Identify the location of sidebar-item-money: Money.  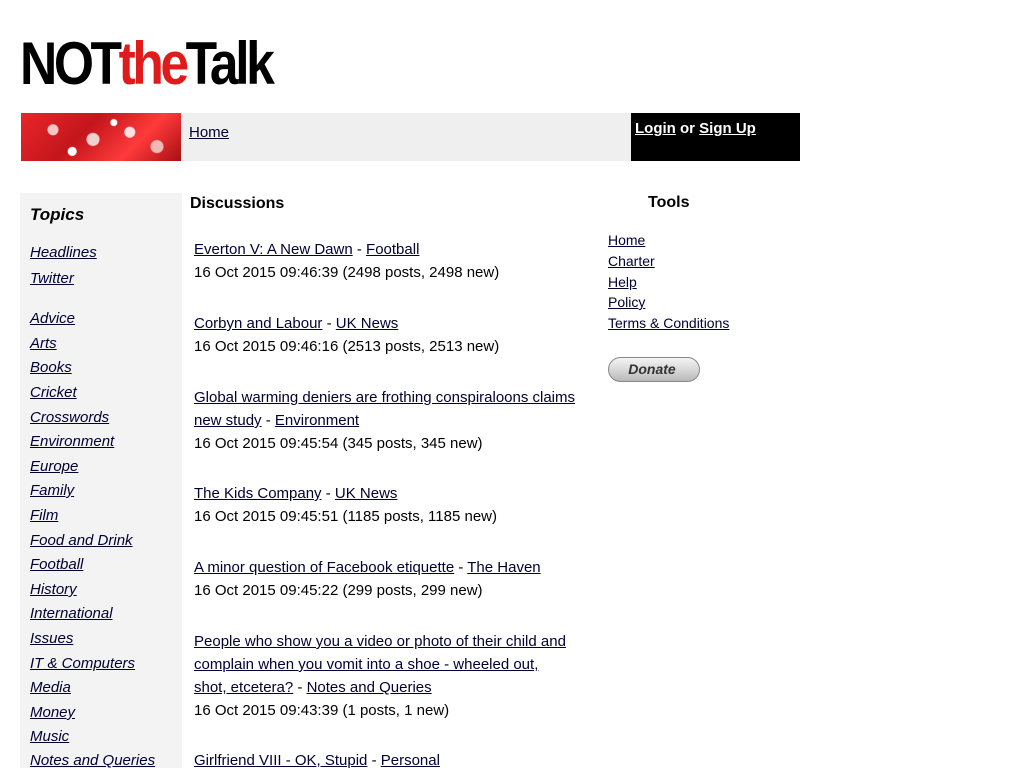
(52, 712).